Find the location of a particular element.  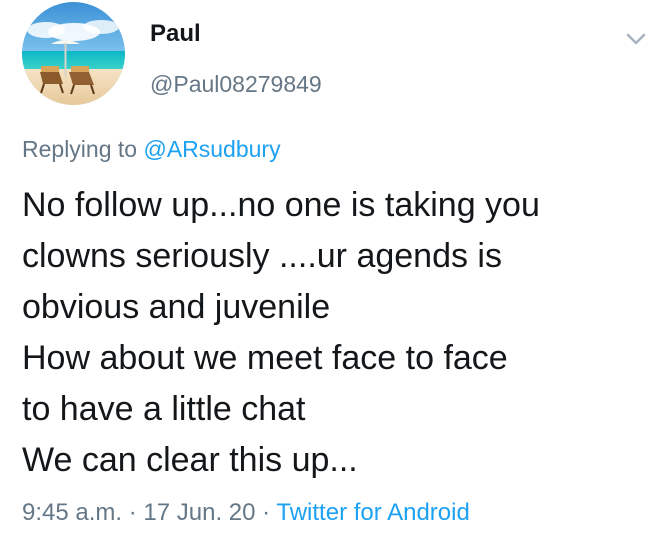

tweet-line: to have a little chat is located at coordinates (164, 409).